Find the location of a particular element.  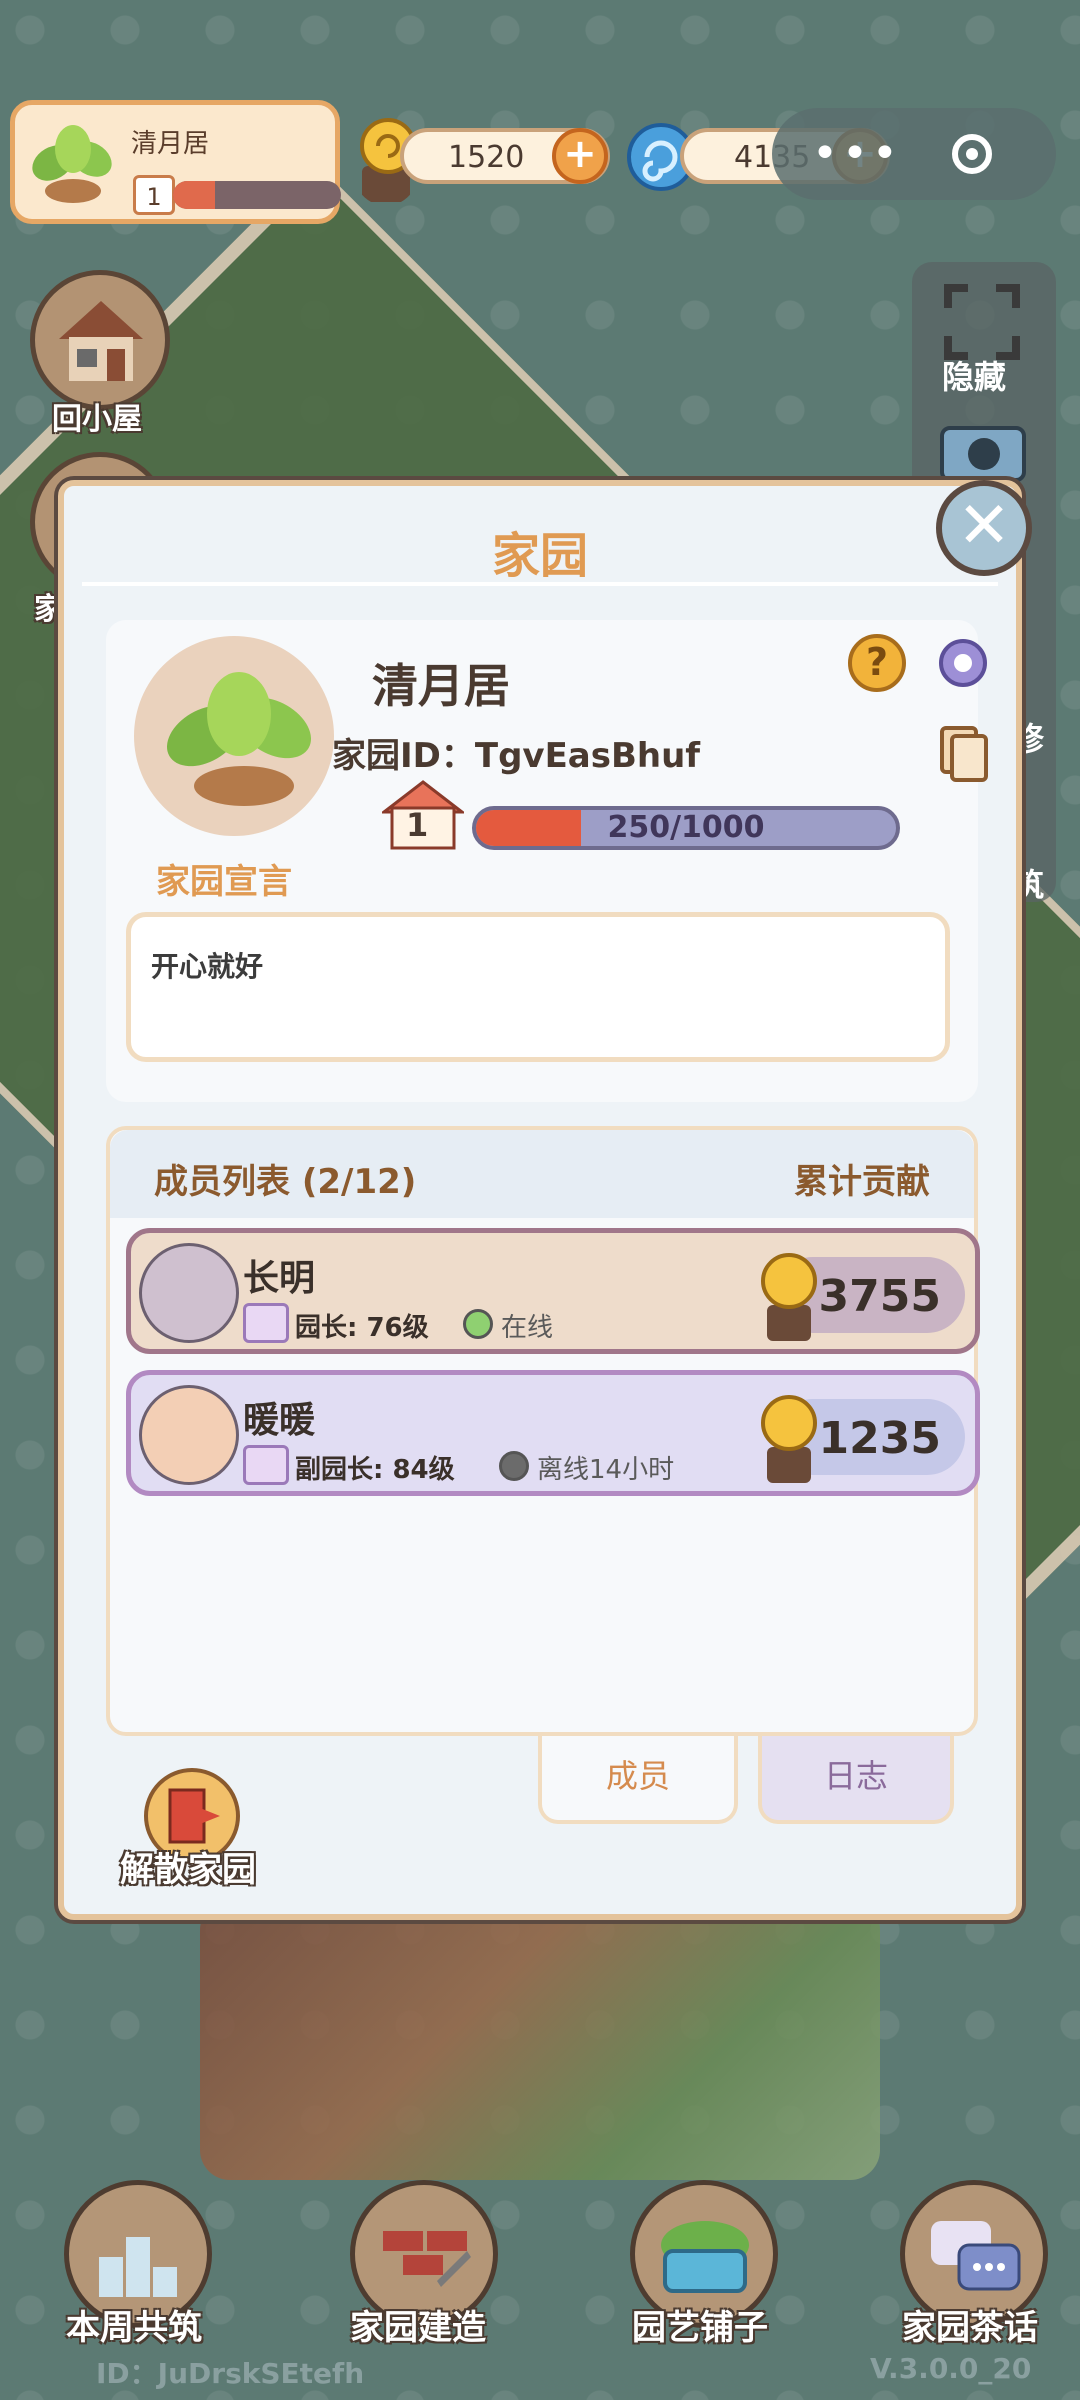

planter-icon is located at coordinates (705, 2257).